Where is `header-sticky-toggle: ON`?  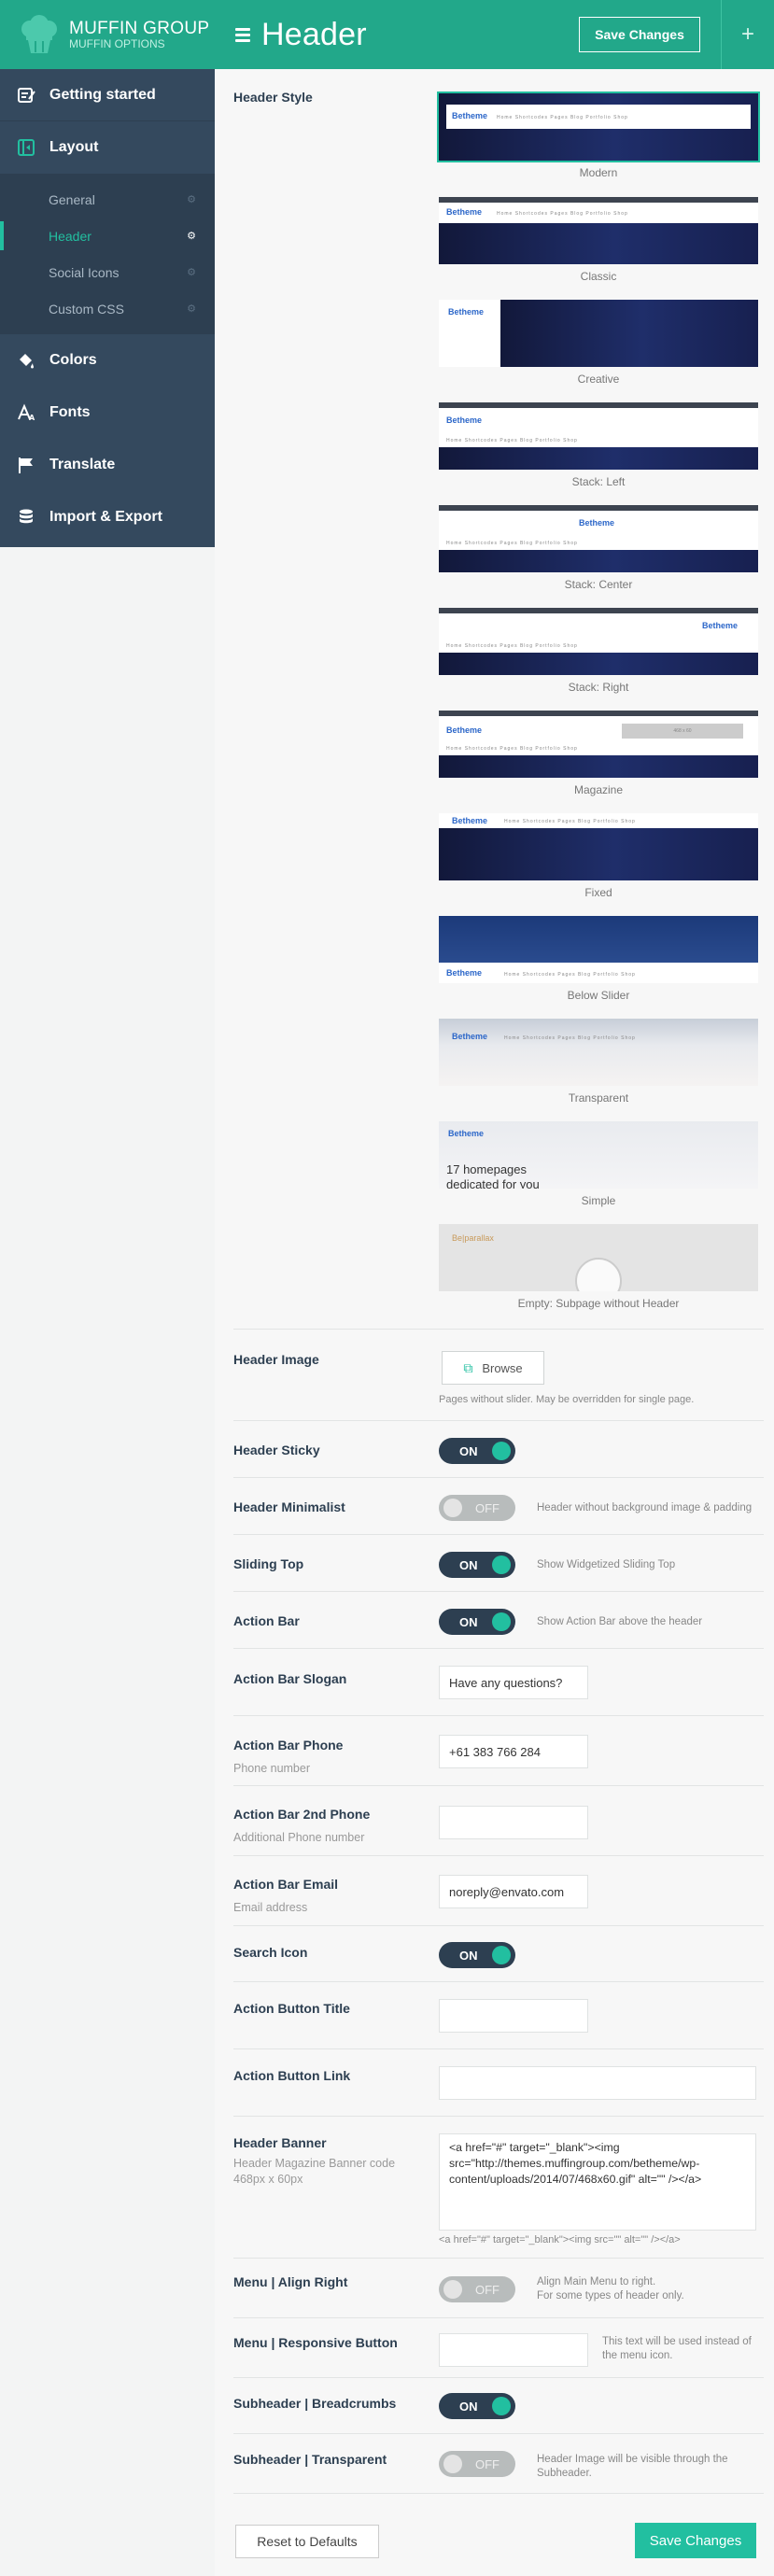 header-sticky-toggle: ON is located at coordinates (477, 1451).